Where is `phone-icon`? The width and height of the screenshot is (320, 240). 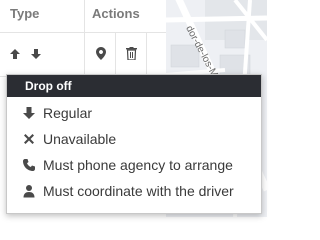 phone-icon is located at coordinates (29, 165).